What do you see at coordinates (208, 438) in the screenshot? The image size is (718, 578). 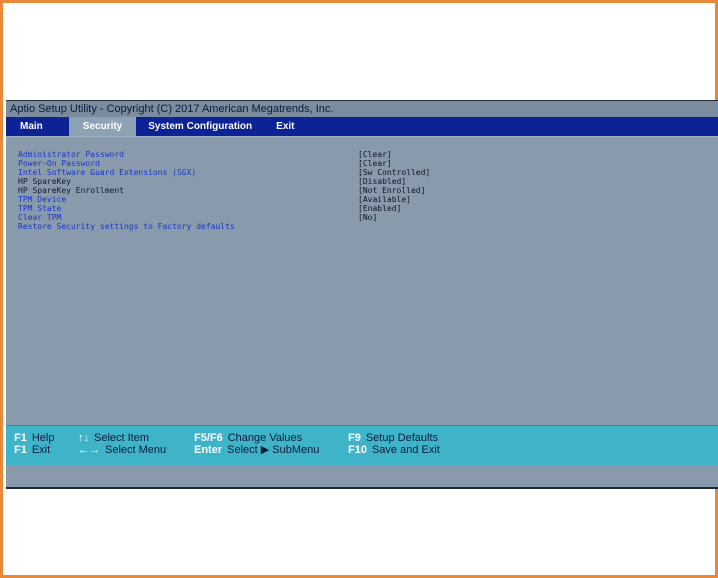 I see `hotkey-change-values-key: F5/F6` at bounding box center [208, 438].